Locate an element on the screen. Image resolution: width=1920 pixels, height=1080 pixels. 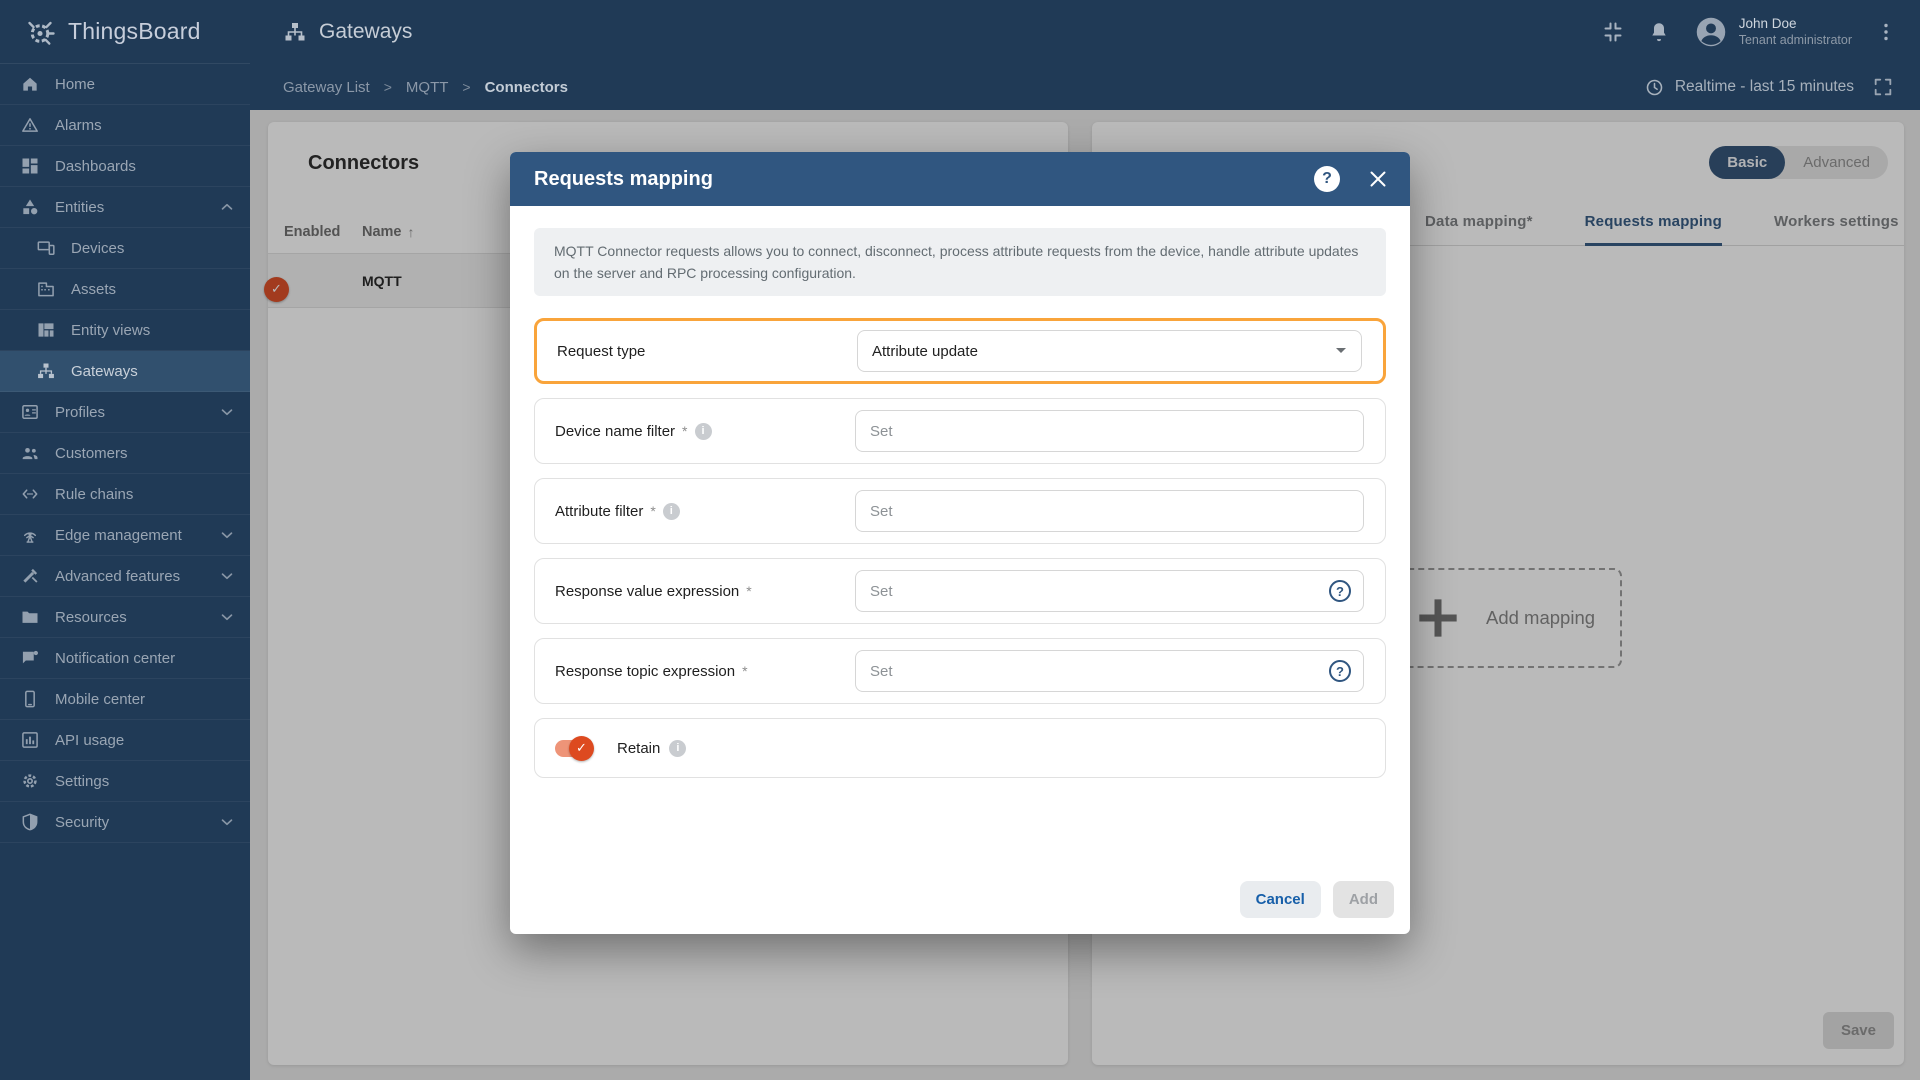
avatar is located at coordinates (1710, 32).